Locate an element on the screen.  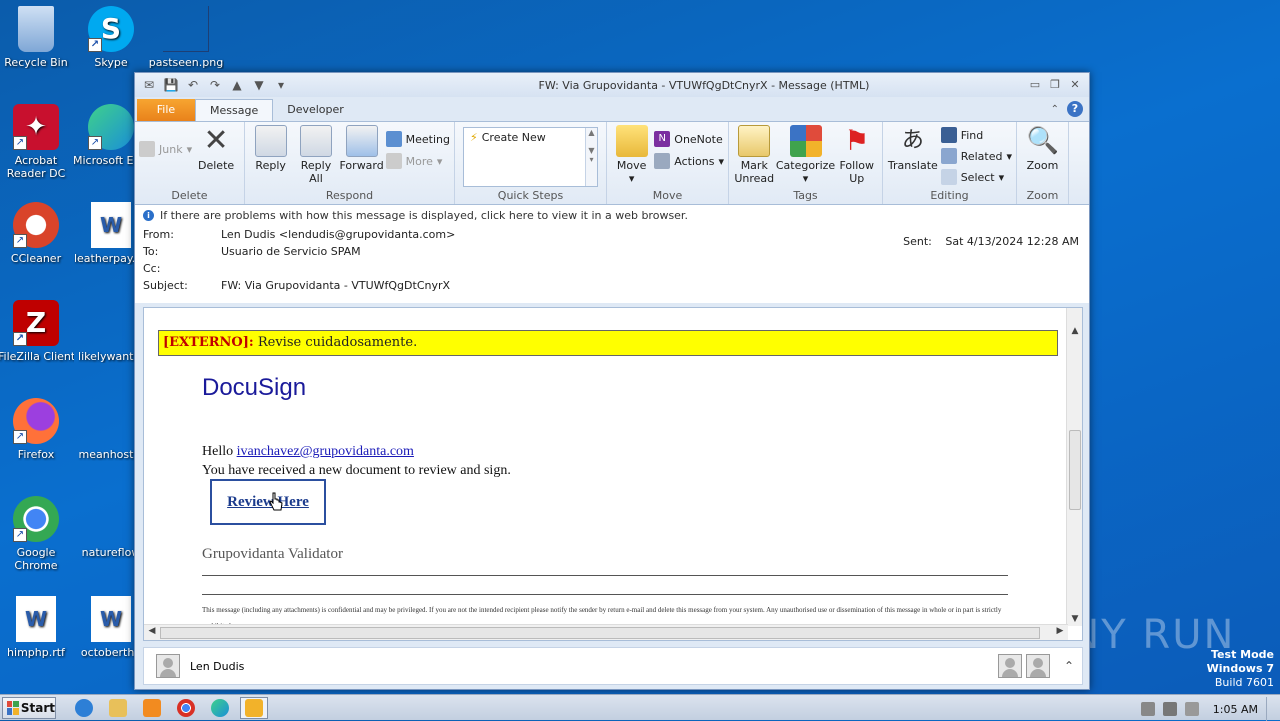
quicksteps-scroll: ▲ ▼ ▾ is located at coordinates (591, 157).